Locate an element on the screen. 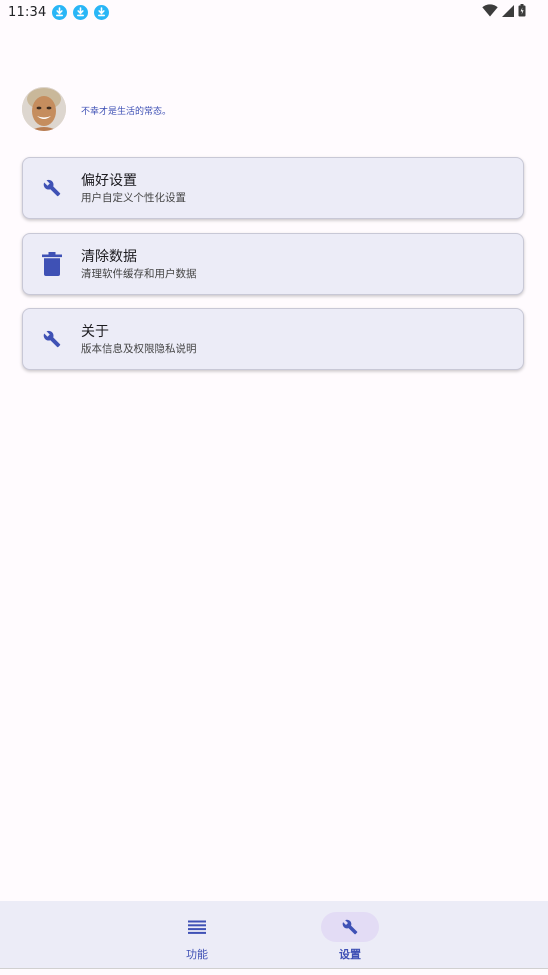  nav-item-settings: 设置 is located at coordinates (350, 934).